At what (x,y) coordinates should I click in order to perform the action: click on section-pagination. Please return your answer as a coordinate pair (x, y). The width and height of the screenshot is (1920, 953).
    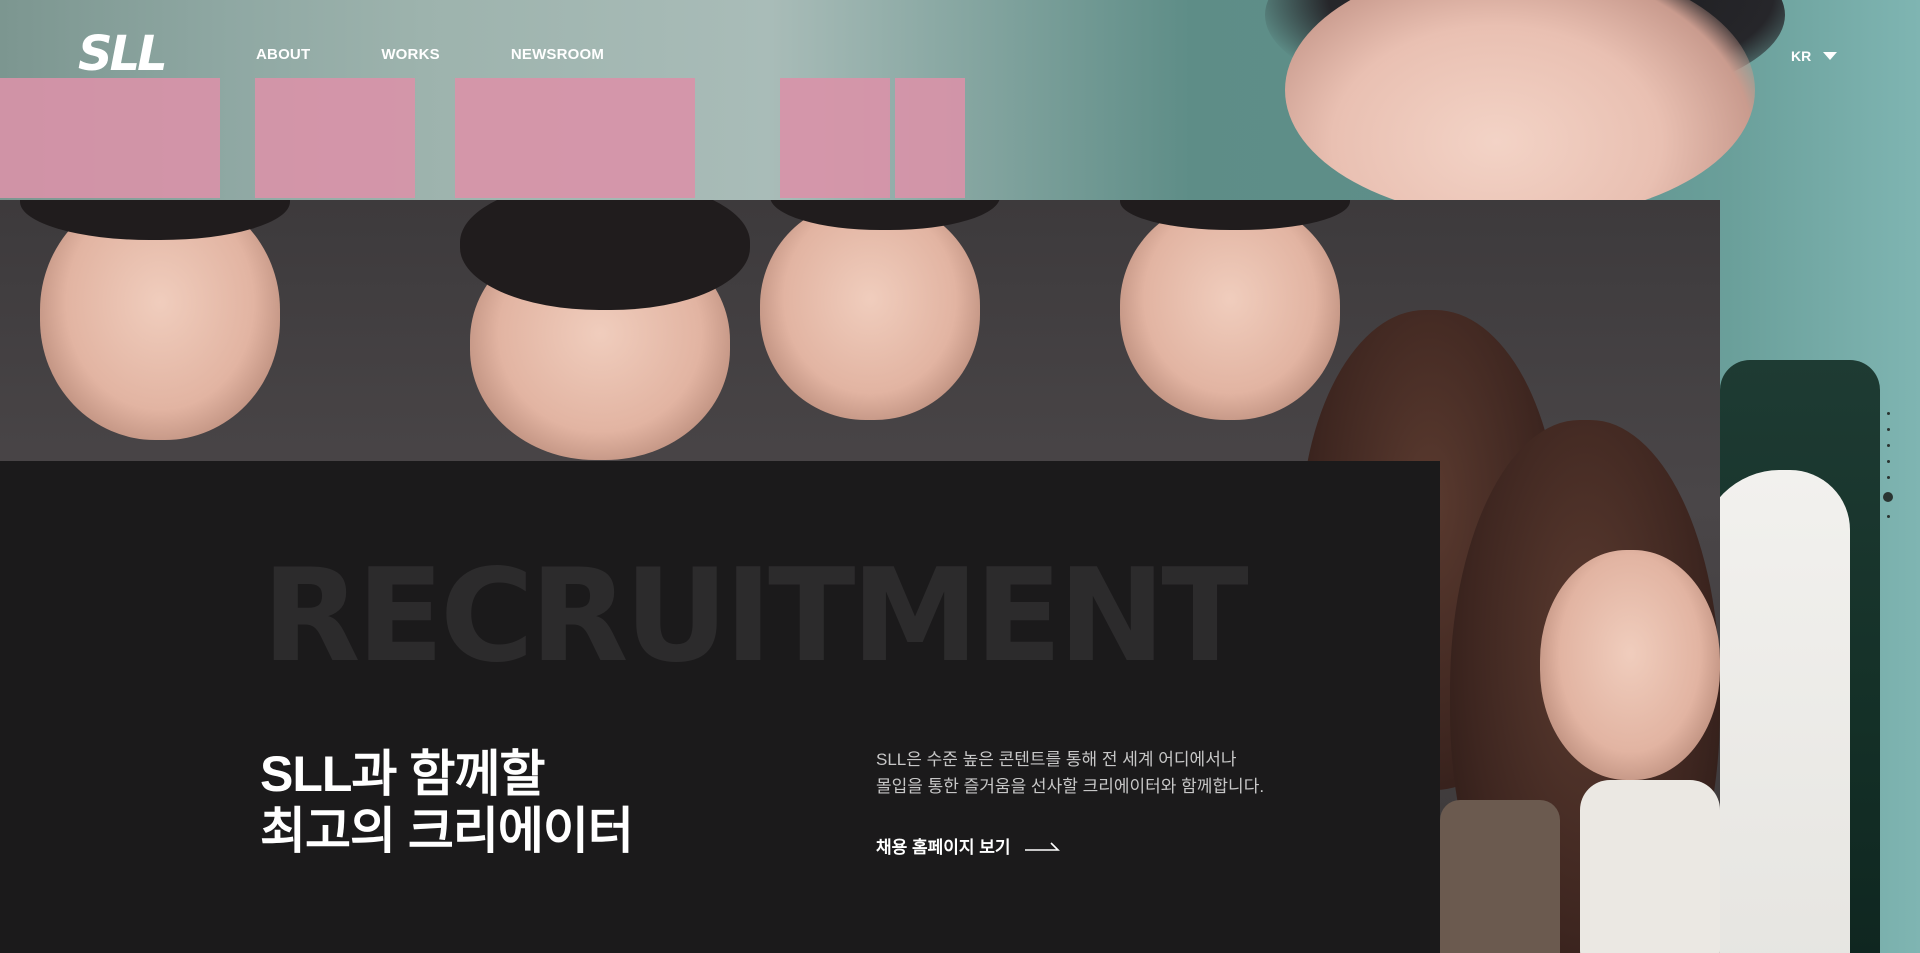
    Looking at the image, I should click on (1888, 471).